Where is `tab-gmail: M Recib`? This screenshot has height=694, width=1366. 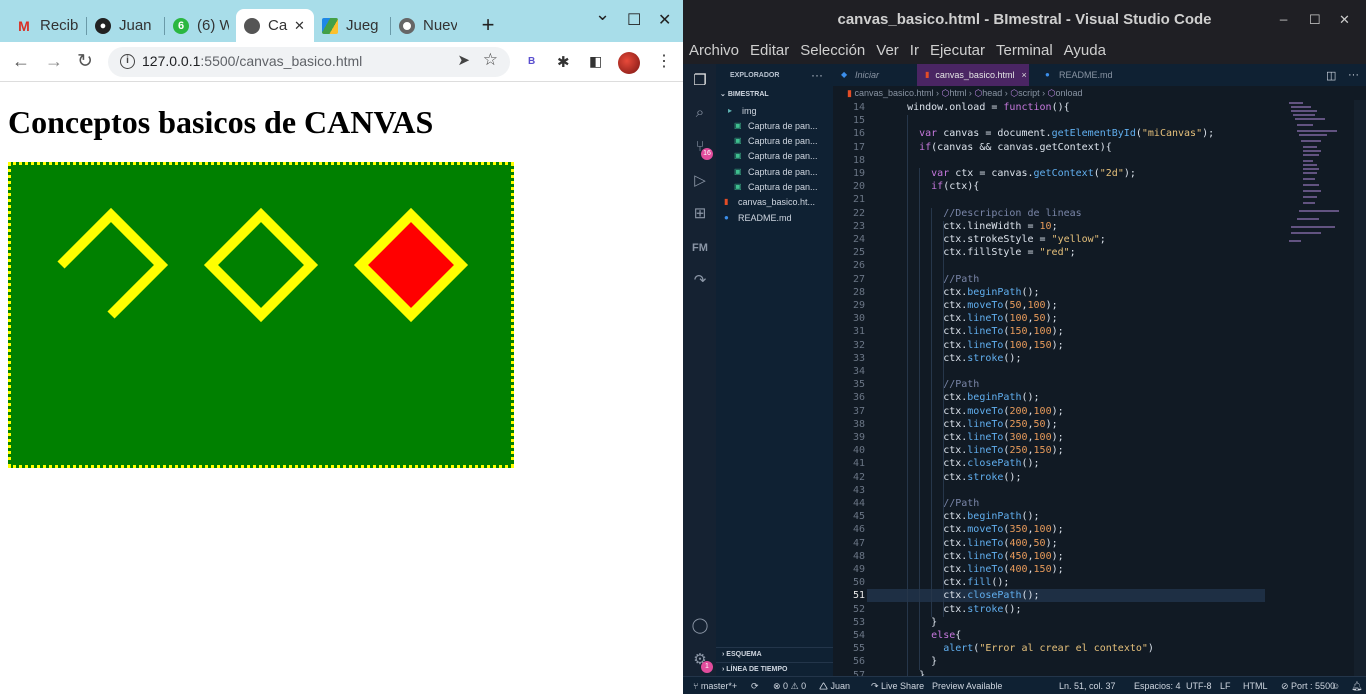 tab-gmail: M Recib is located at coordinates (47, 25).